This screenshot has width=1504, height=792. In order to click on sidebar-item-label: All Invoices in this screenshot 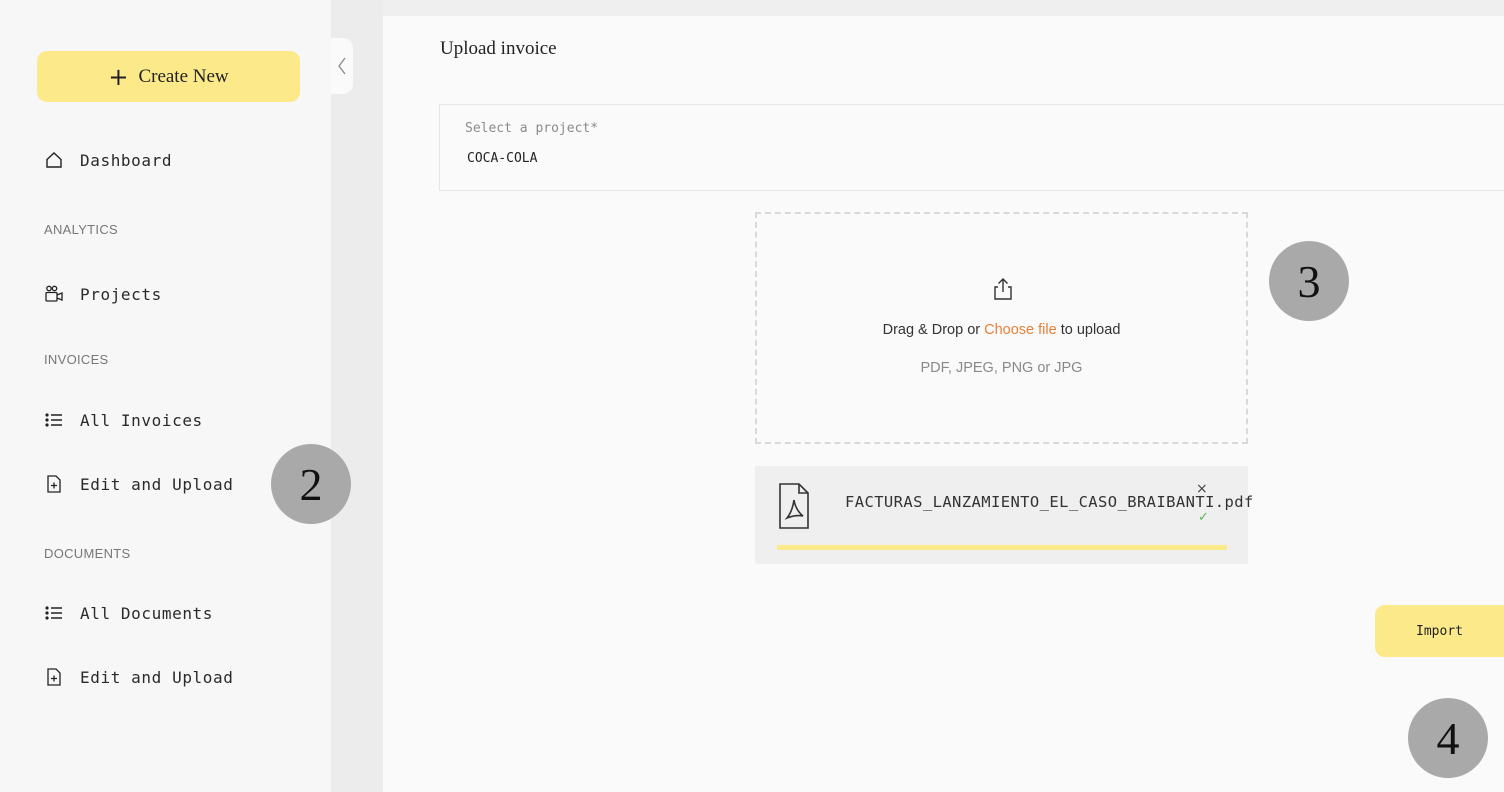, I will do `click(141, 420)`.